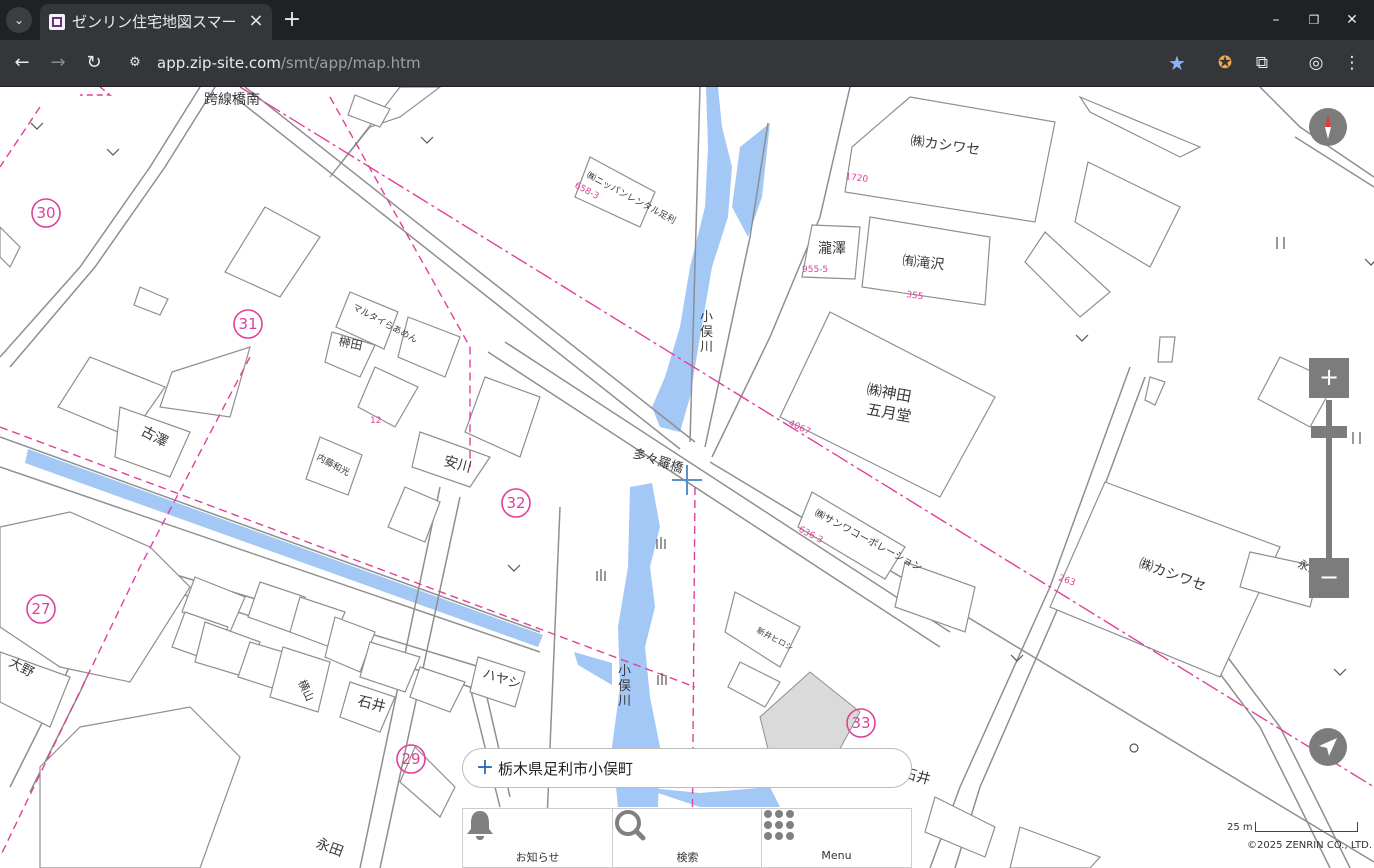 Image resolution: width=1374 pixels, height=868 pixels. What do you see at coordinates (22, 63) in the screenshot?
I see `back-icon: ←` at bounding box center [22, 63].